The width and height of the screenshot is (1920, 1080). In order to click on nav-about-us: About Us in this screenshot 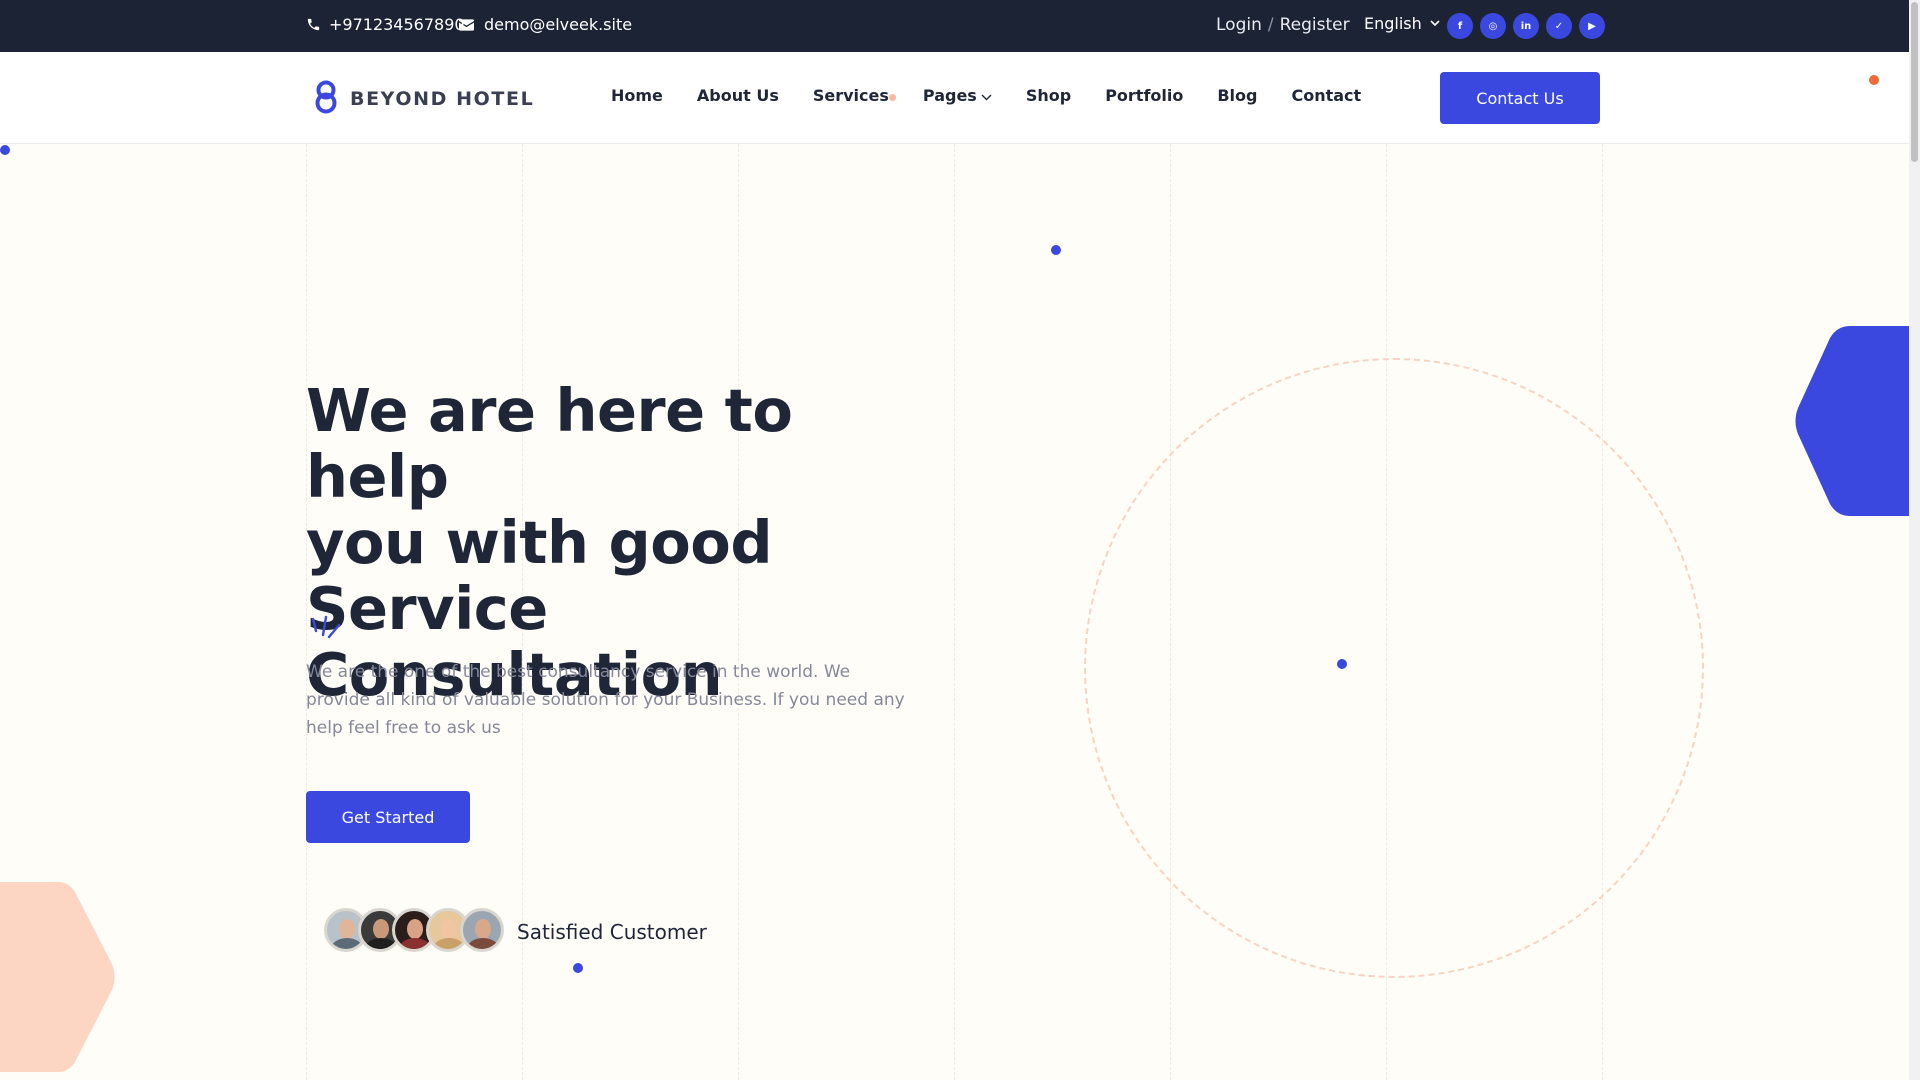, I will do `click(738, 95)`.